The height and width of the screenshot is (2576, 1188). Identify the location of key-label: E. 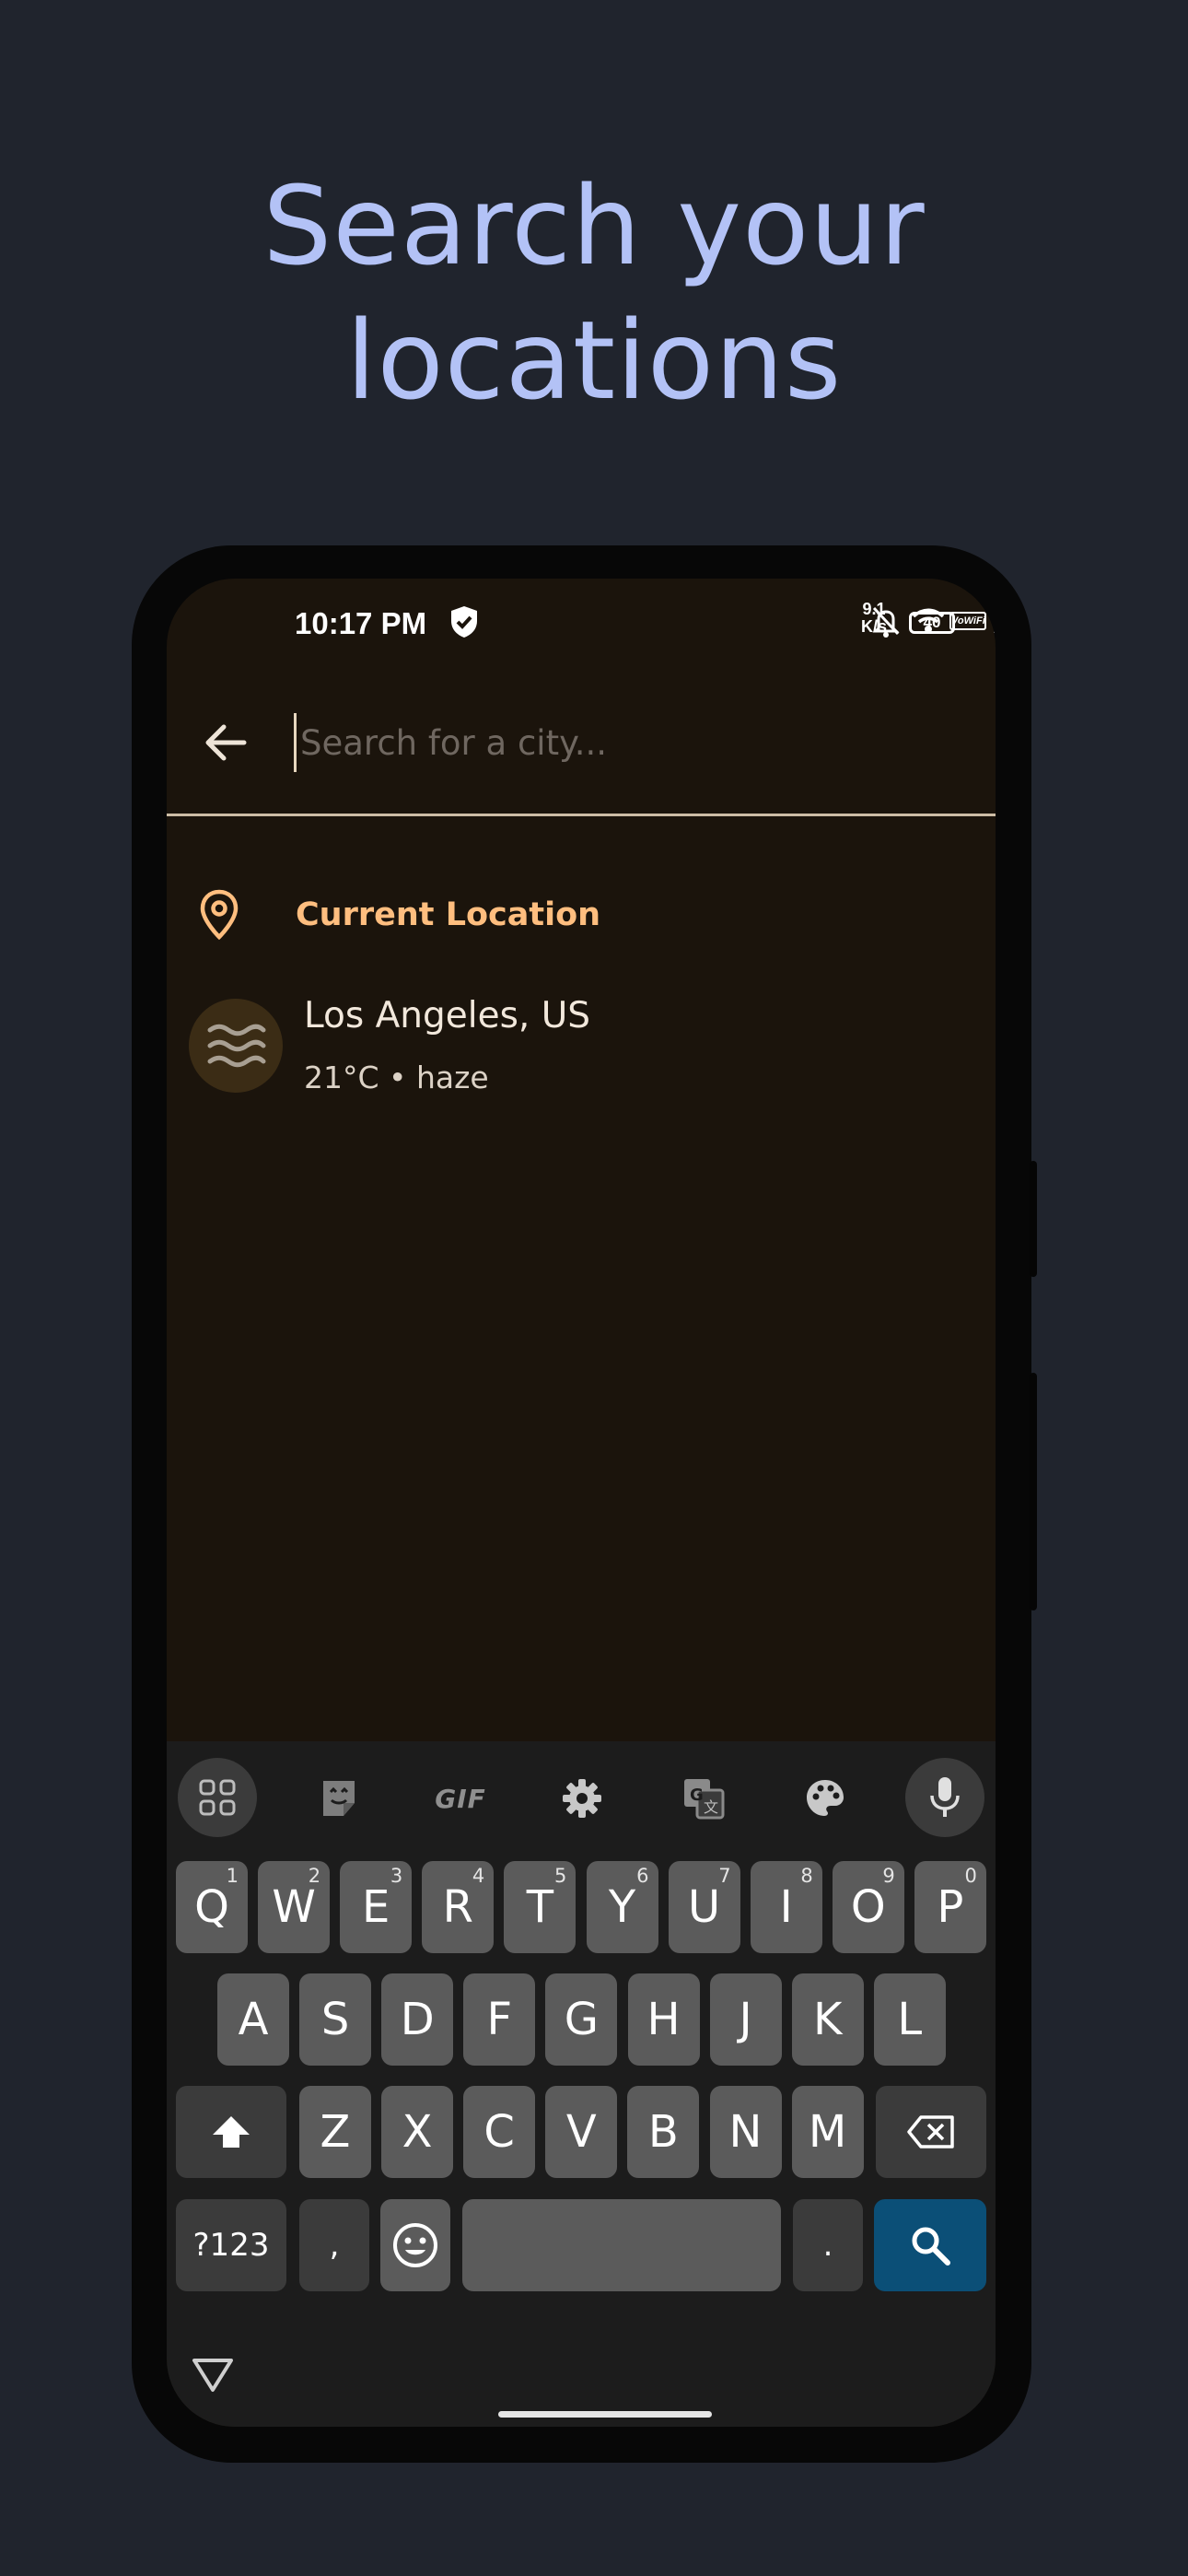
(376, 1907).